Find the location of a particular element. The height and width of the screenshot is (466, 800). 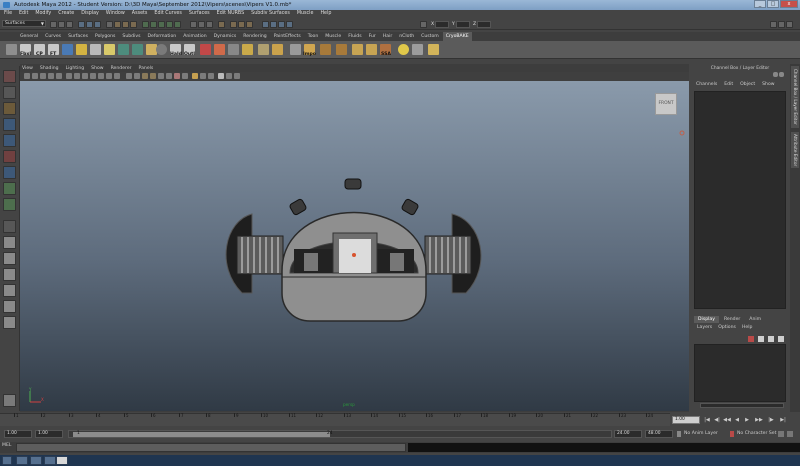

taskbar-maya-icon is located at coordinates (36, 460).